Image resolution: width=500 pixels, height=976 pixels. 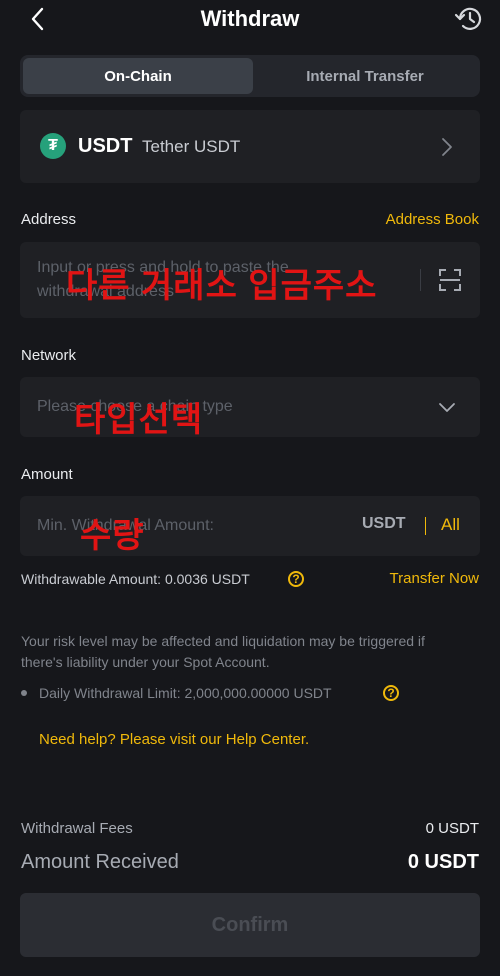 I want to click on withdrawable-amount: Withdrawable Amount: 0.0036 USDT, so click(x=135, y=579).